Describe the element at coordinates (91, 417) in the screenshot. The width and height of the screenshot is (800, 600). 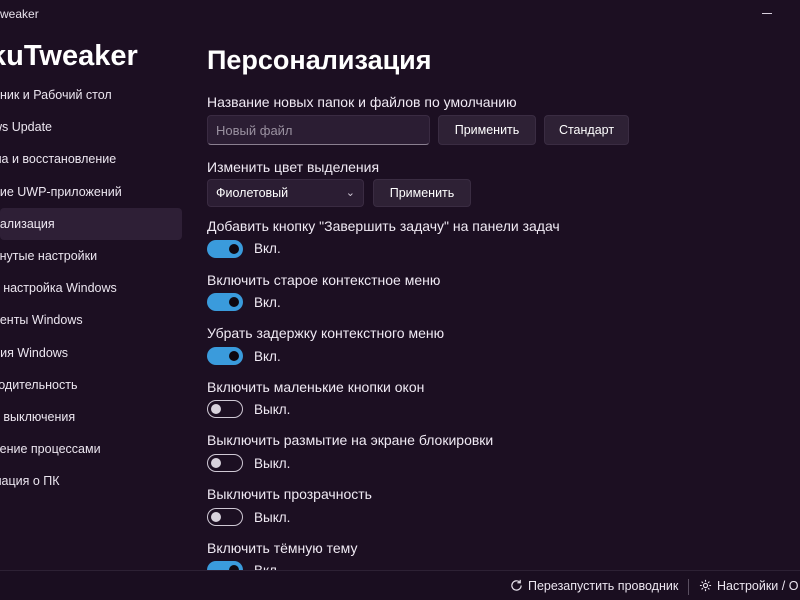
I see `sidebar-item-shutdown-timer: ер выключения` at that location.